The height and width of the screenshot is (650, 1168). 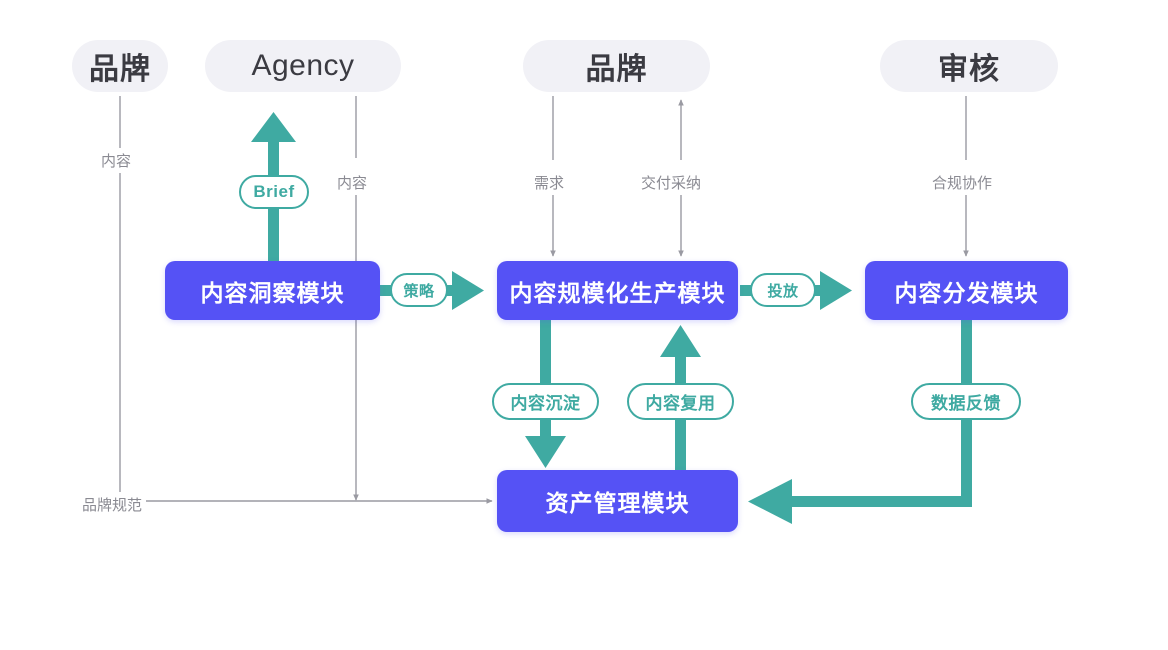 I want to click on flow-content-deposit: 内容沉淀, so click(x=545, y=401).